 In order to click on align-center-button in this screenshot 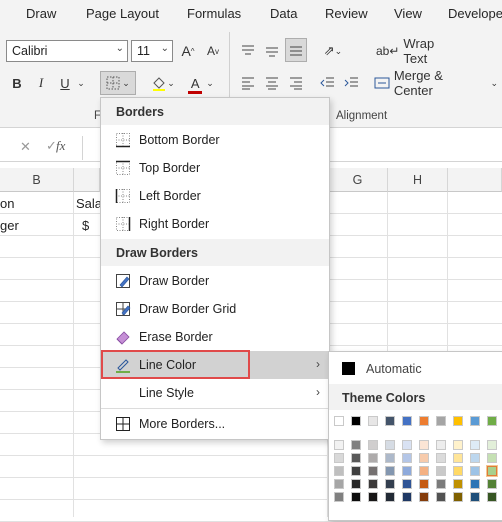, I will do `click(272, 83)`.